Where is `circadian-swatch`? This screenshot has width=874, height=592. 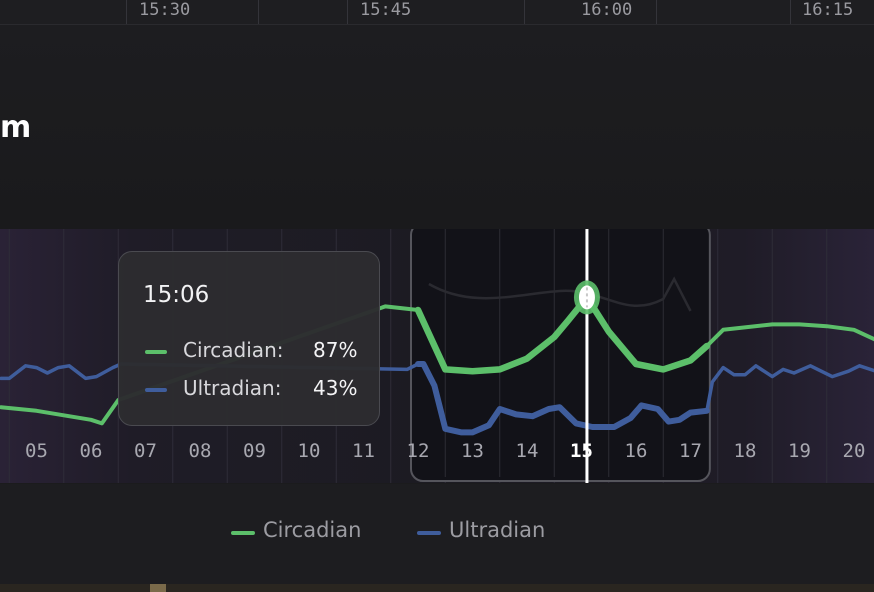
circadian-swatch is located at coordinates (156, 352).